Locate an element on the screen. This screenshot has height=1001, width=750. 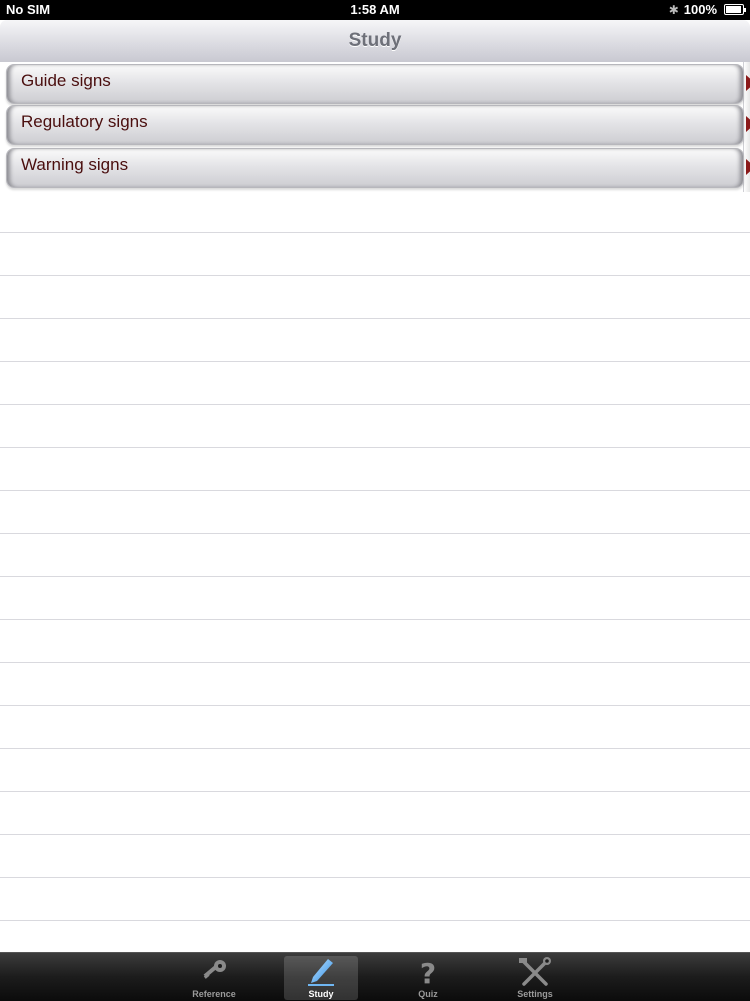
bluetooth-icon: ✱ is located at coordinates (673, 9).